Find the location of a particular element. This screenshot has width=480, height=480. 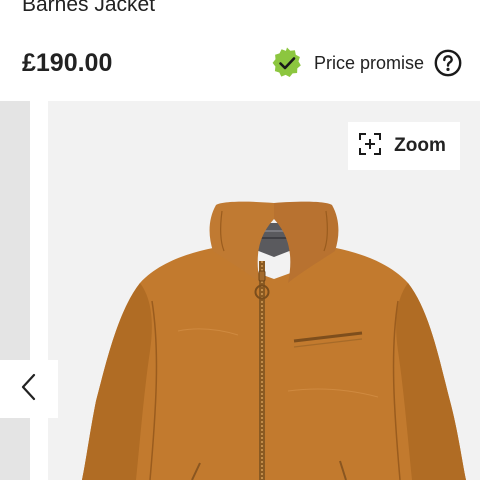

price-promise: Price promise is located at coordinates (366, 63).